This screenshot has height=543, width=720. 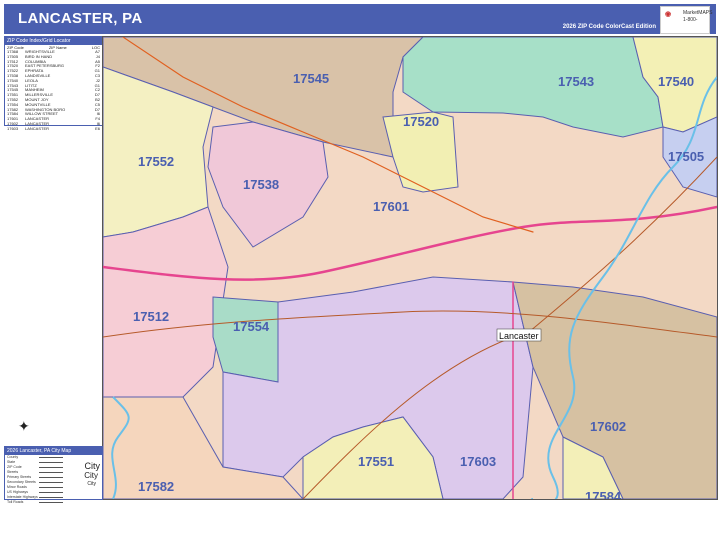 What do you see at coordinates (376, 461) in the screenshot?
I see `zip-label-17551: 17551` at bounding box center [376, 461].